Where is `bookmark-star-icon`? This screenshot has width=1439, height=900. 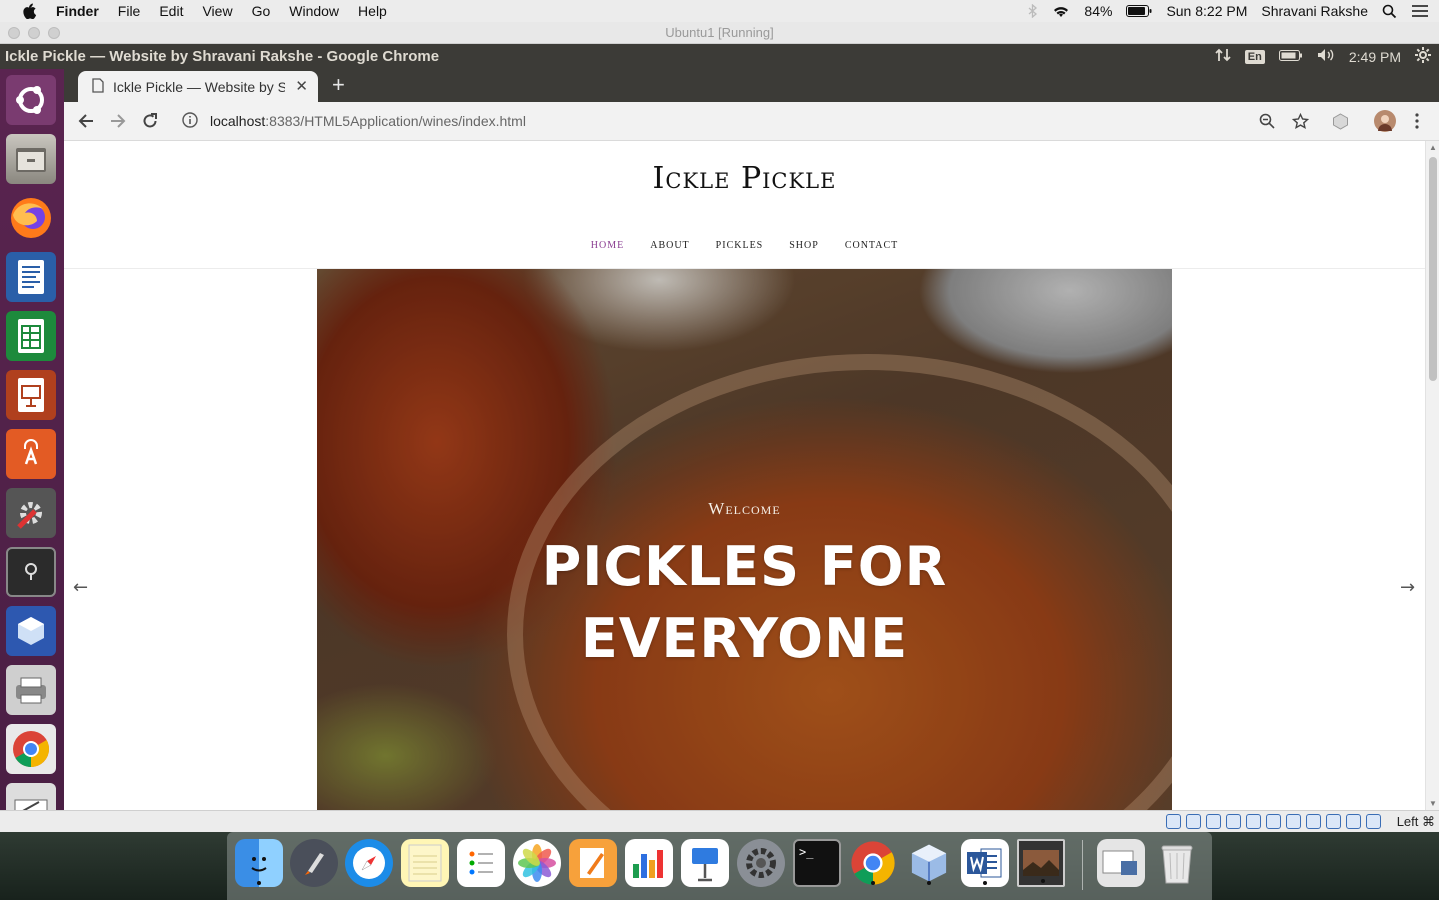
bookmark-star-icon is located at coordinates (1300, 121).